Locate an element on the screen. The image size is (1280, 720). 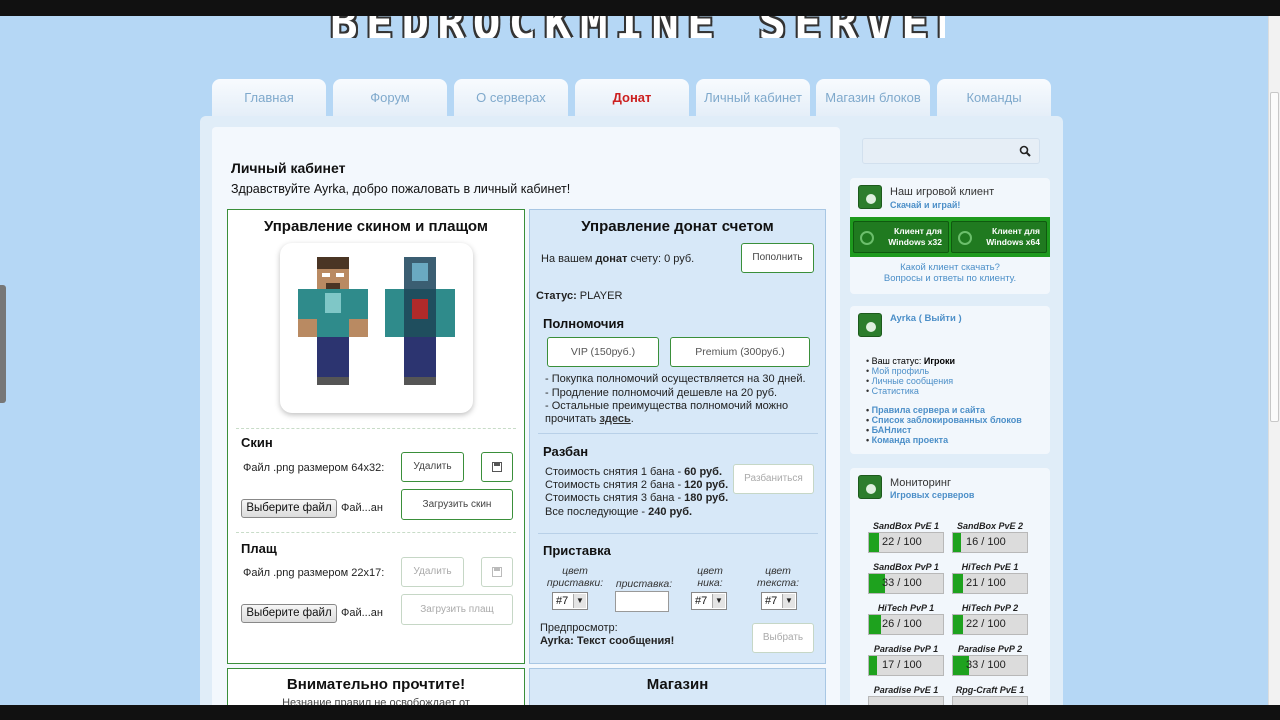
server-online-bar: 21 / 100 is located at coordinates (990, 583).